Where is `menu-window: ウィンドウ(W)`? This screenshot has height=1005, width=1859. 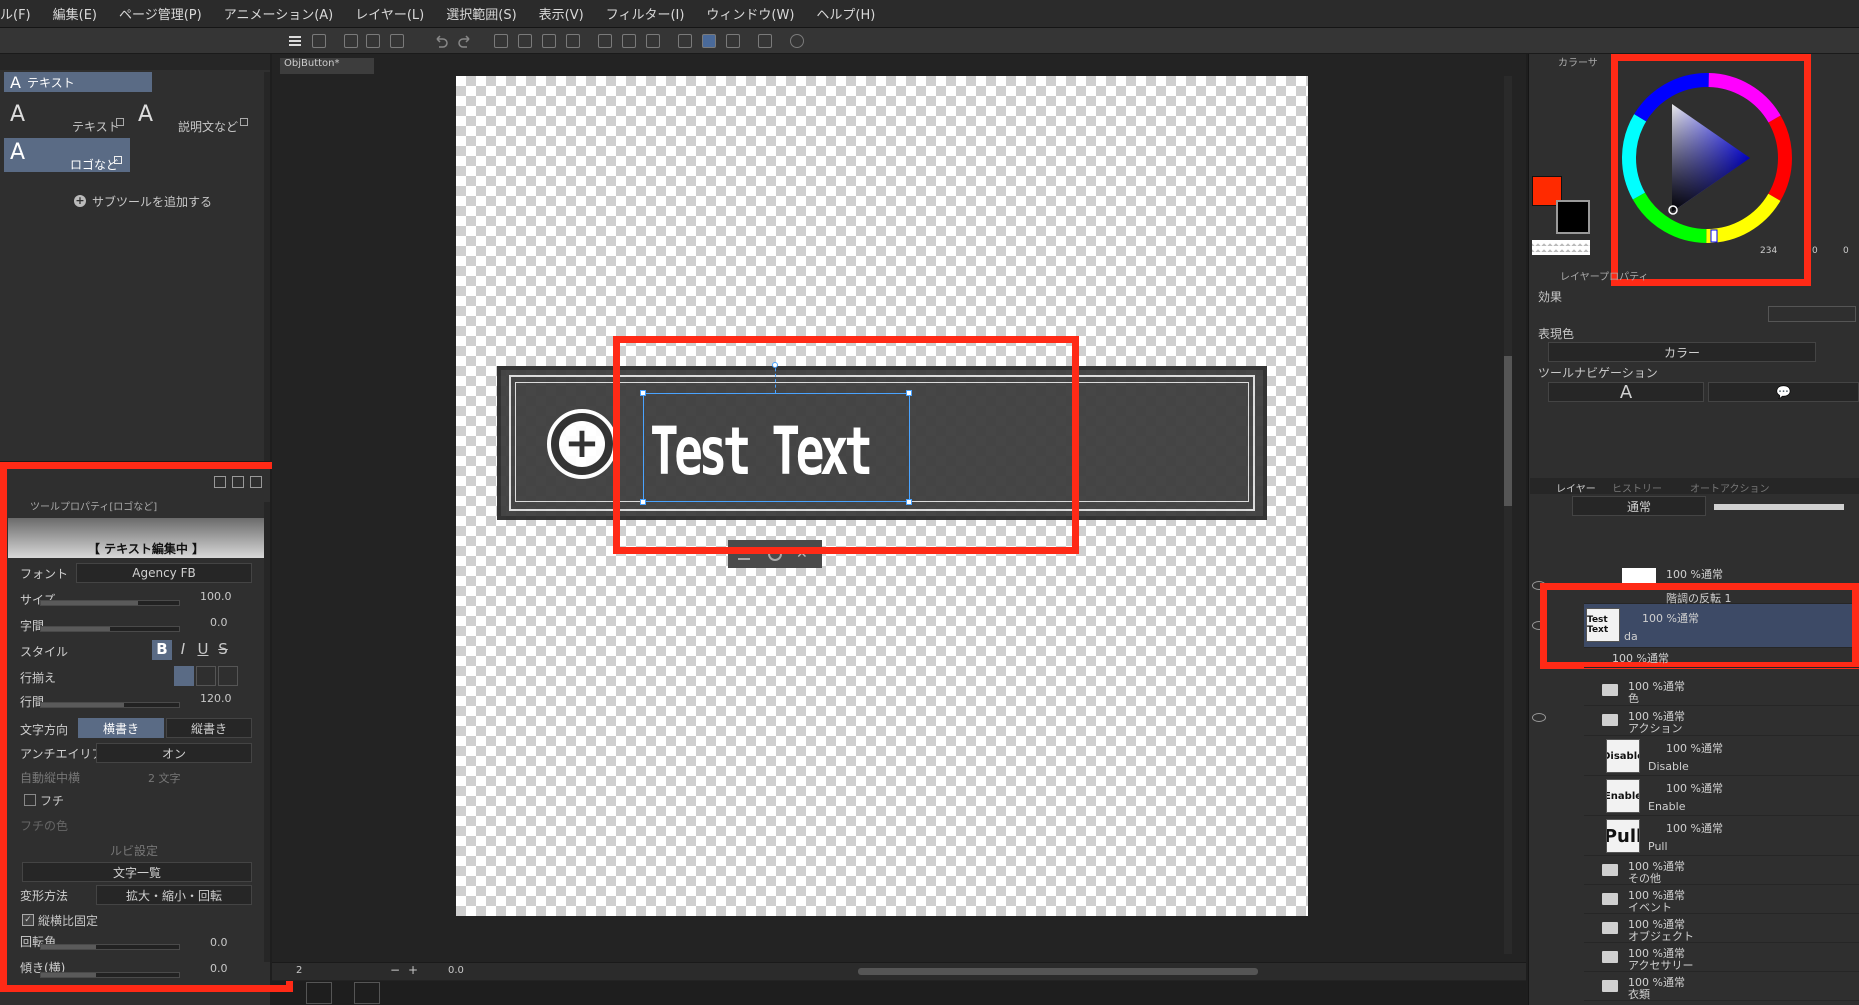 menu-window: ウィンドウ(W) is located at coordinates (750, 13).